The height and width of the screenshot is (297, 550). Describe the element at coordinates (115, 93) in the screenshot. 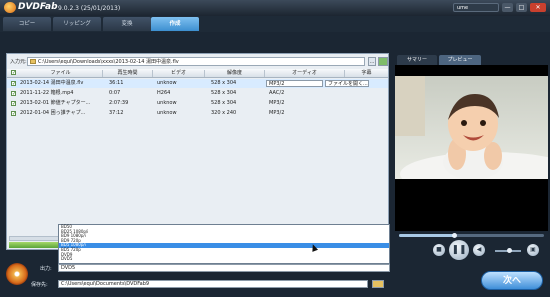

I see `duration: 0:07` at that location.